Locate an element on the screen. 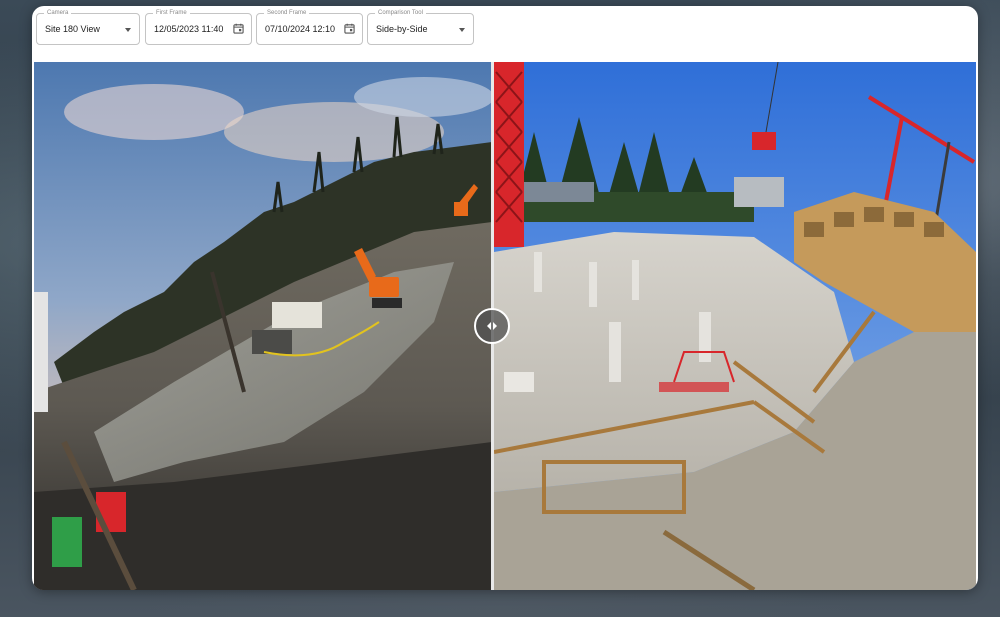  camera-select: Camera Site 180 View is located at coordinates (88, 26).